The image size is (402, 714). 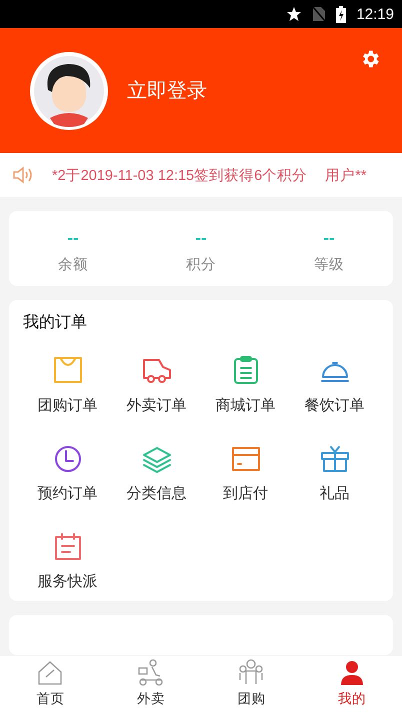 I want to click on nav-tab: 外卖, so click(x=150, y=685).